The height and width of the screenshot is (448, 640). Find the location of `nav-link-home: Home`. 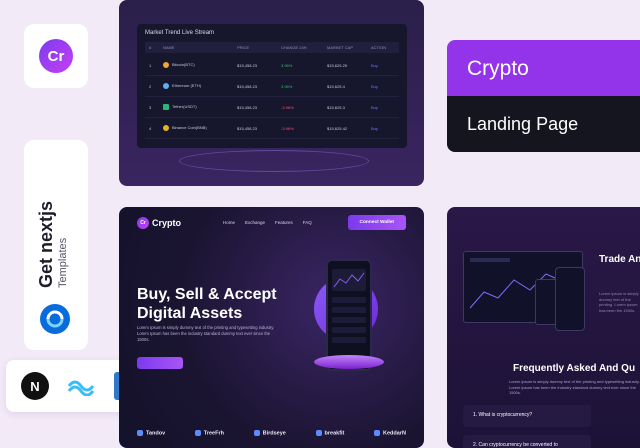

nav-link-home: Home is located at coordinates (229, 222).